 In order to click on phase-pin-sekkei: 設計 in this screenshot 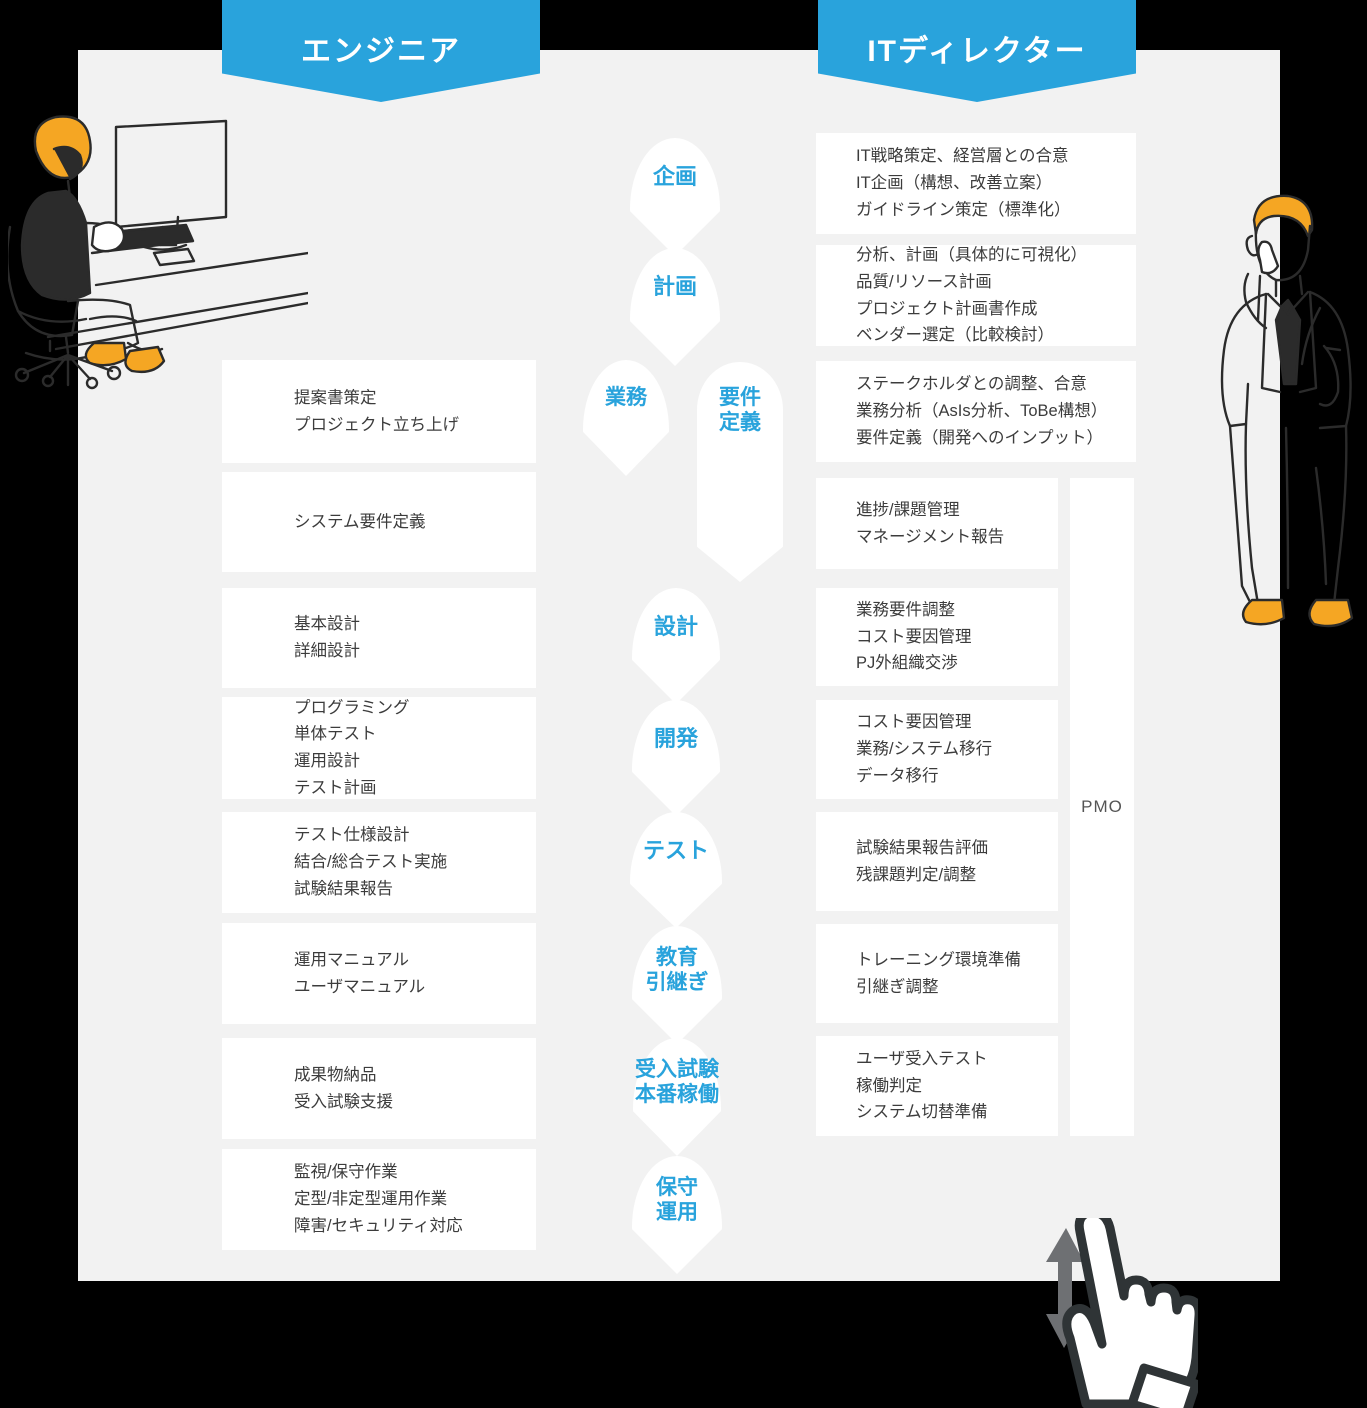, I will do `click(676, 646)`.